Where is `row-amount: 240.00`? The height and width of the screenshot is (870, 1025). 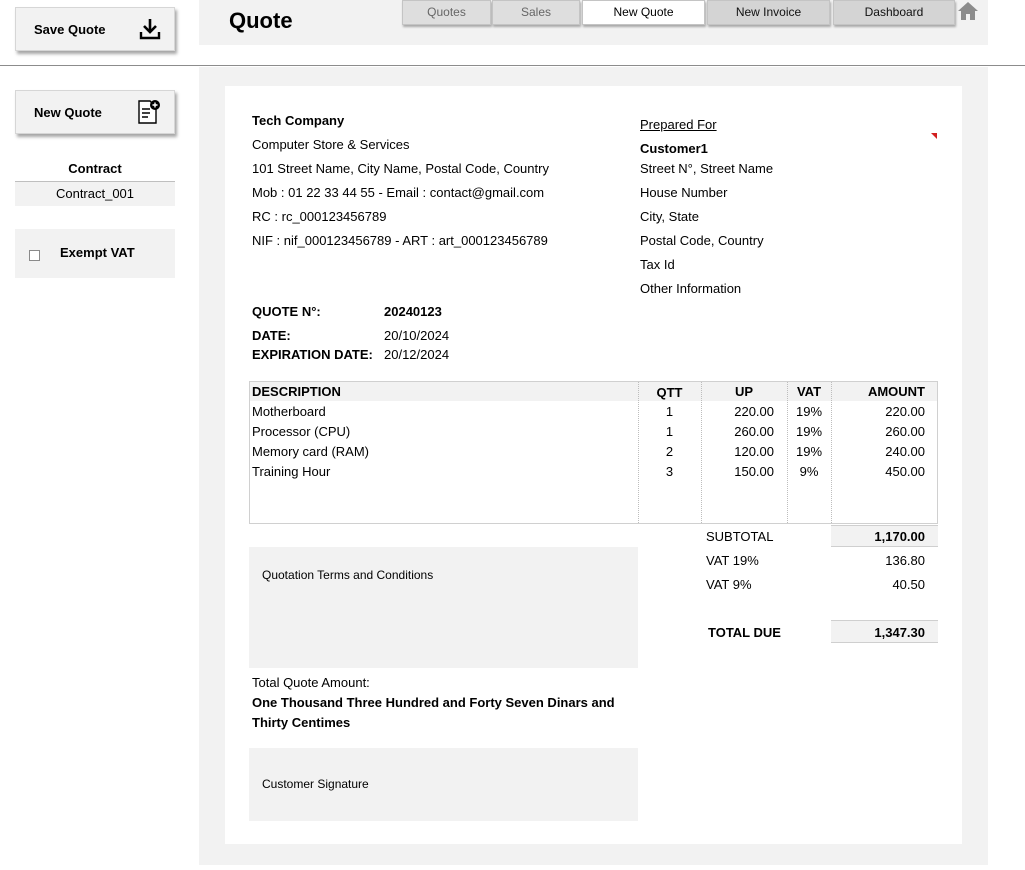 row-amount: 240.00 is located at coordinates (905, 451).